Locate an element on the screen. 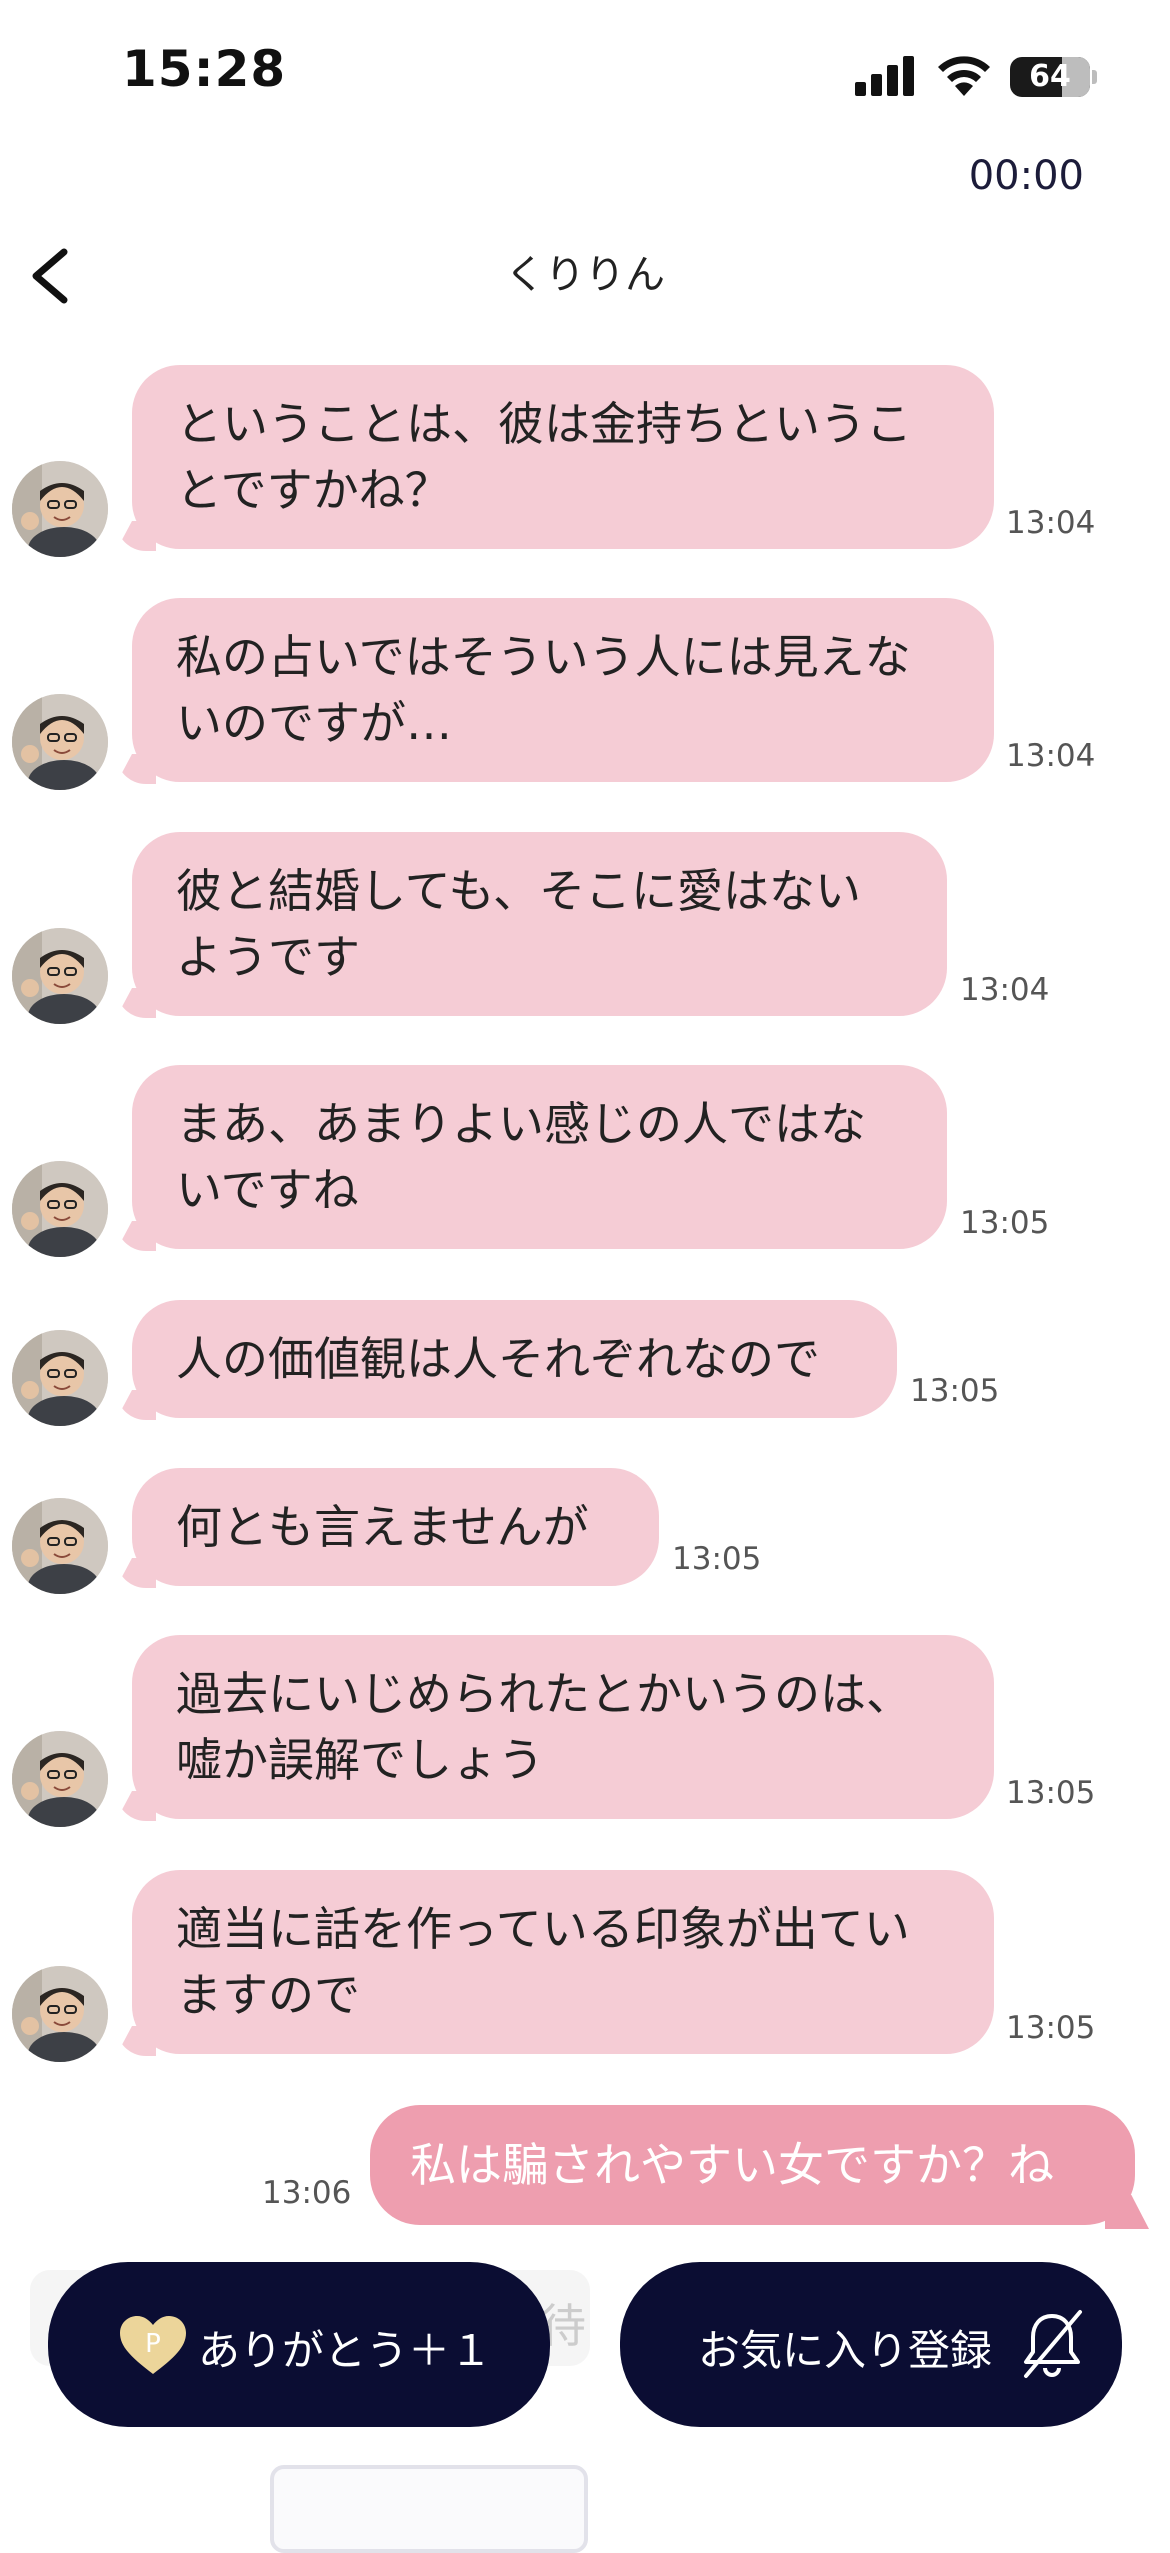 The width and height of the screenshot is (1170, 2553). message-row: 人の価値観は人それぞれなので 13:05 is located at coordinates (585, 1363).